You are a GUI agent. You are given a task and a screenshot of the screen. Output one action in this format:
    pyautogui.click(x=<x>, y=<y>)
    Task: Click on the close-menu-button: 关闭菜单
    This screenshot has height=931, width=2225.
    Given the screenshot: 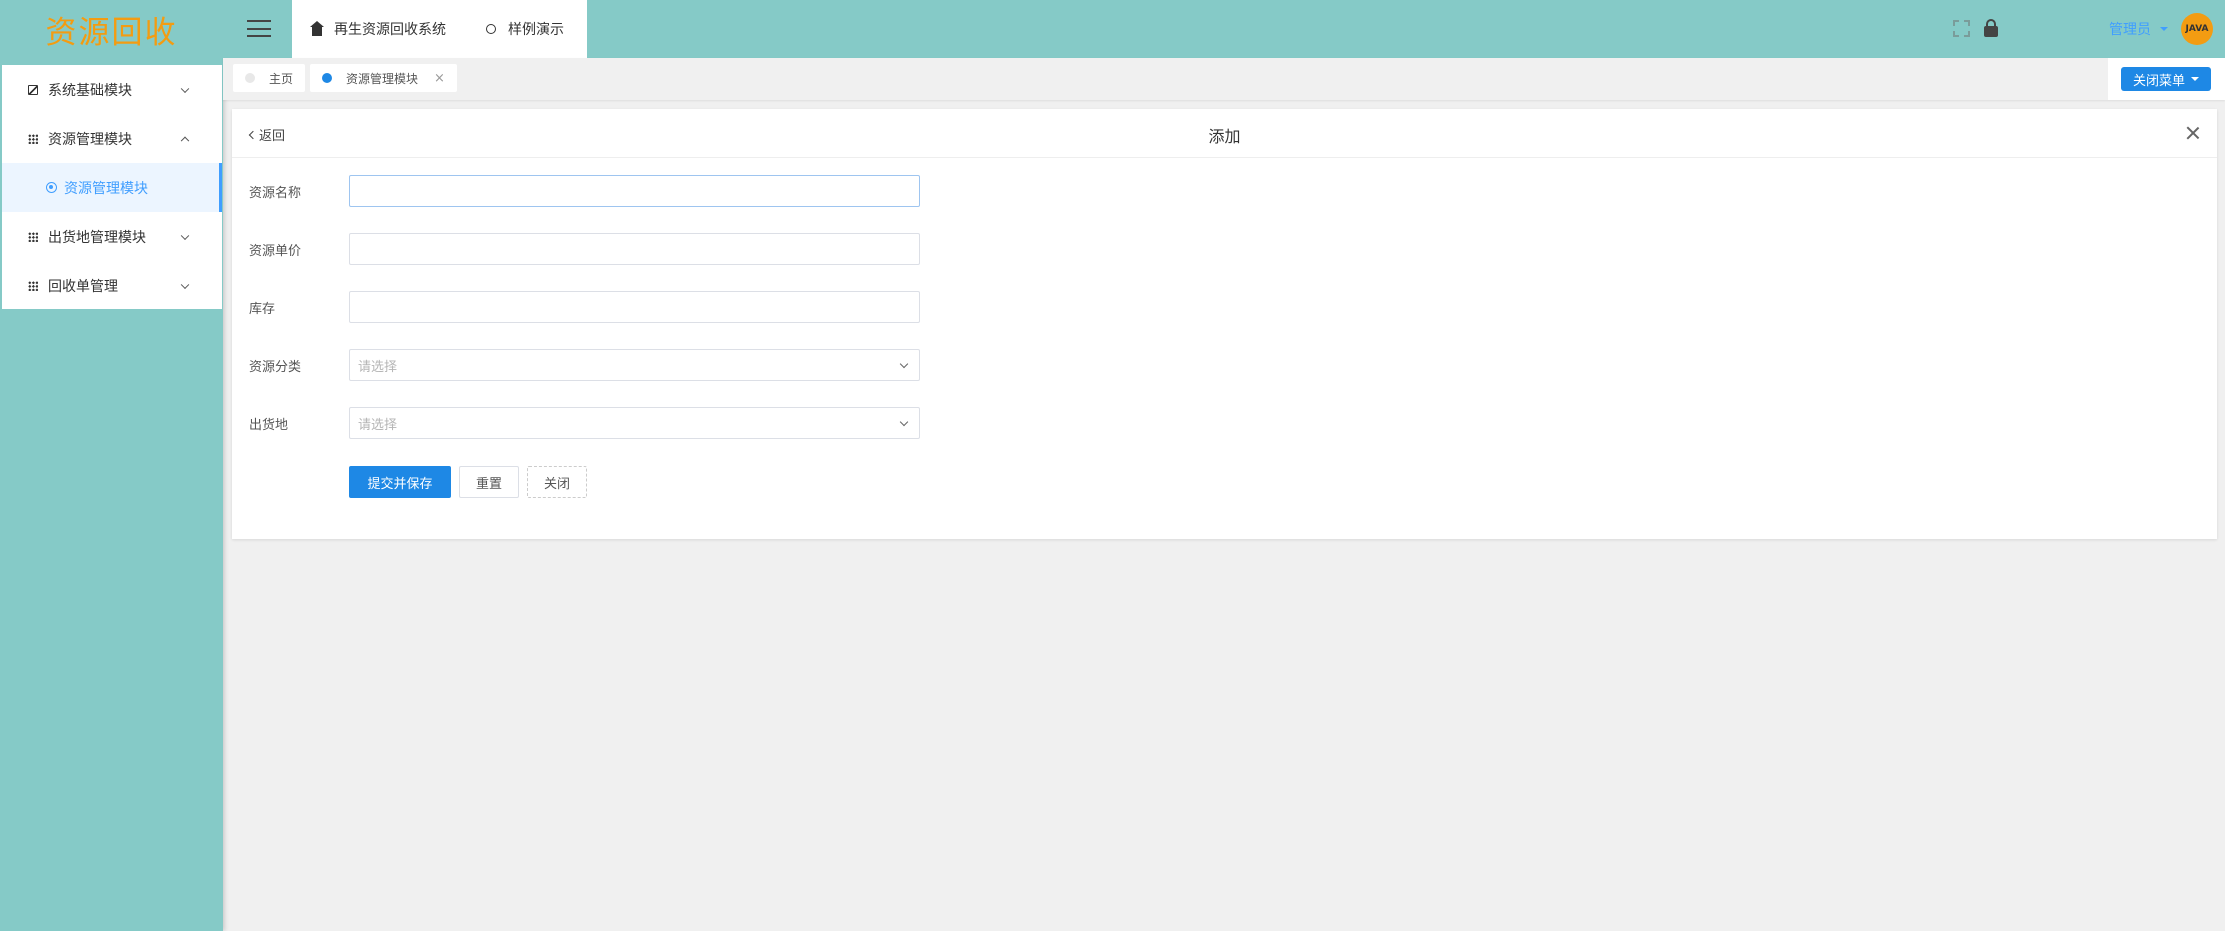 What is the action you would take?
    pyautogui.click(x=2166, y=79)
    